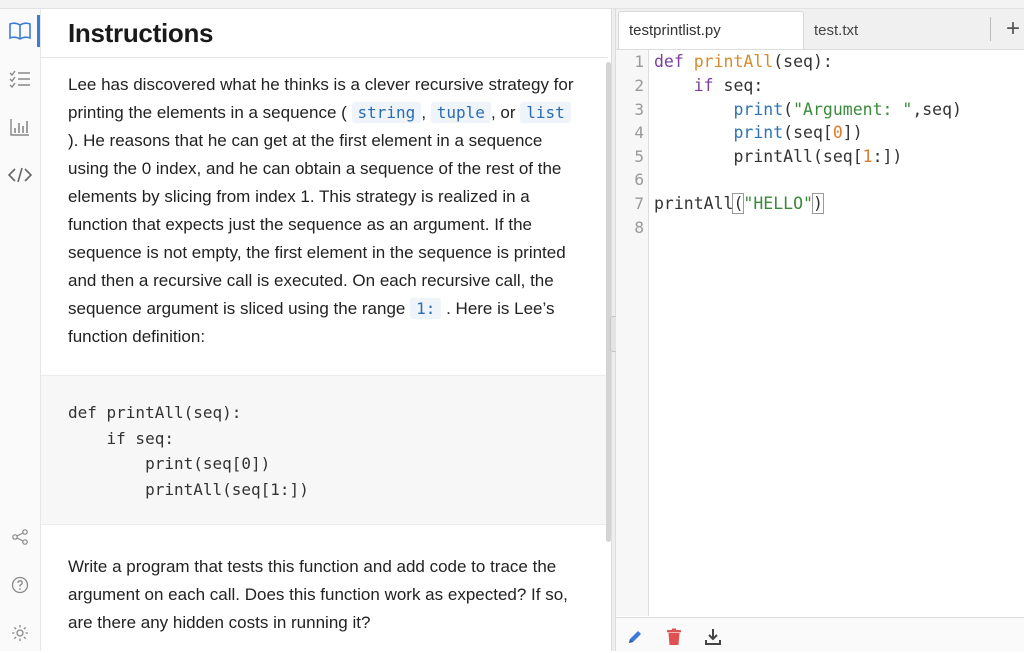  Describe the element at coordinates (1013, 29) in the screenshot. I see `add-tab-button: +` at that location.